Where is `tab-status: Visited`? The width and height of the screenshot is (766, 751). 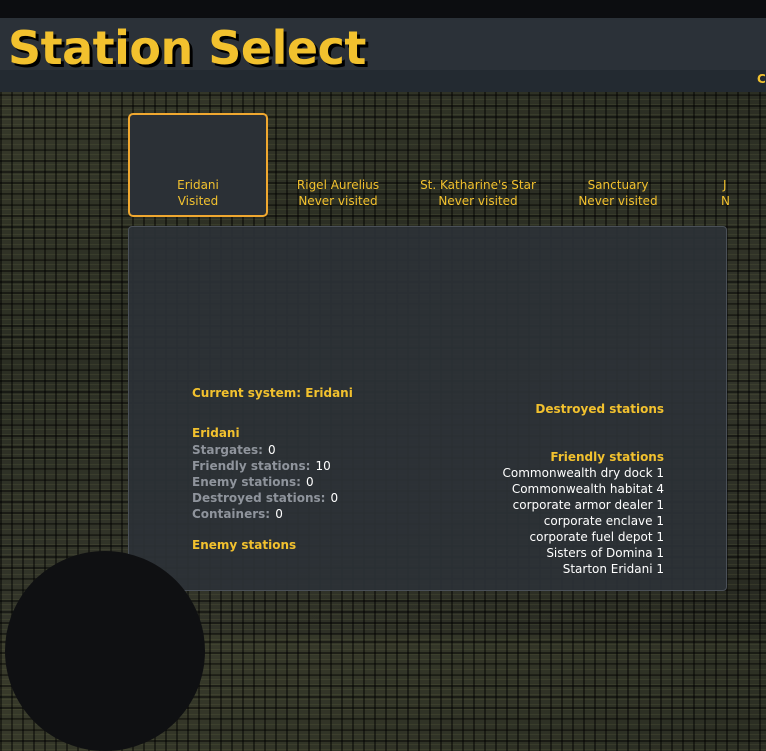
tab-status: Visited is located at coordinates (198, 201).